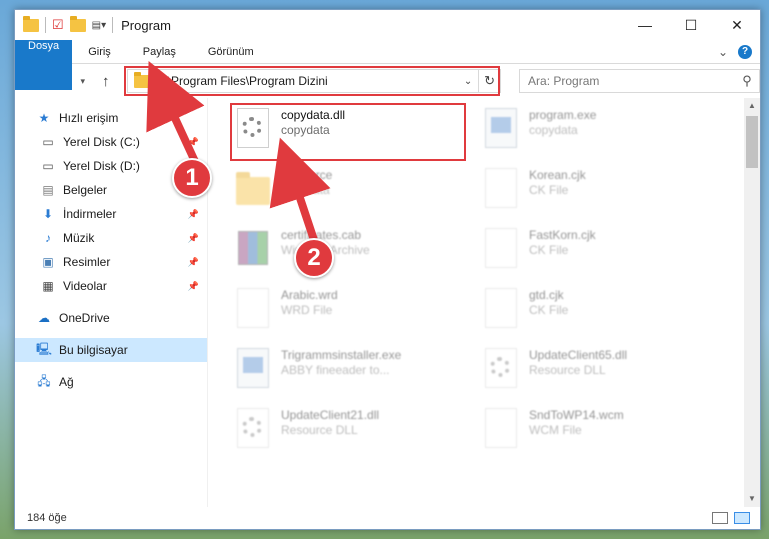 Image resolution: width=769 pixels, height=539 pixels. What do you see at coordinates (48, 190) in the screenshot?
I see `documents-icon: ▤` at bounding box center [48, 190].